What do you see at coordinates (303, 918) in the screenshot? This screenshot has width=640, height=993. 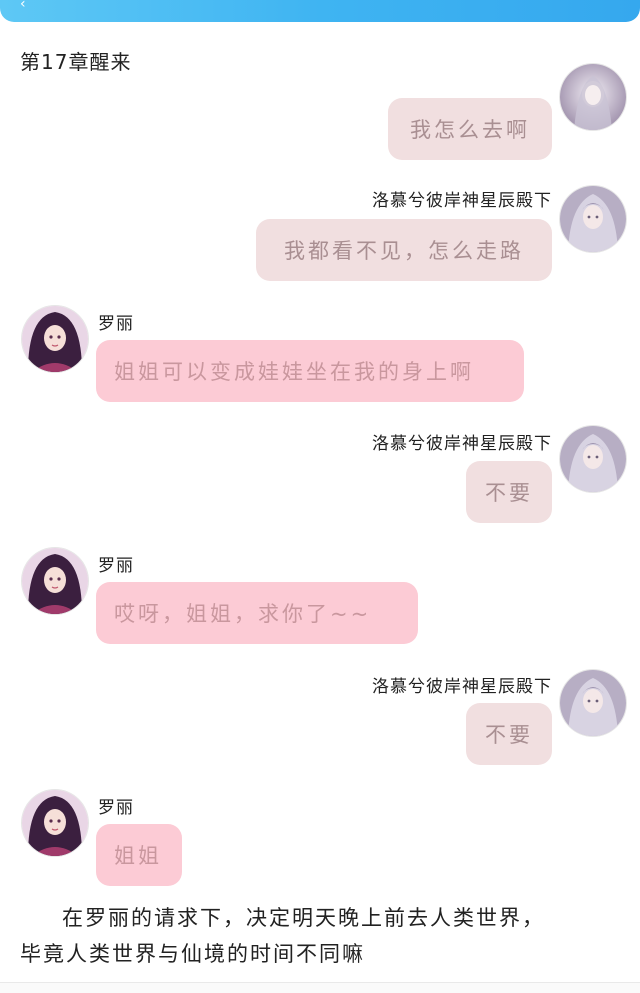 I see `narration-line-1: 在罗丽的请求下，决定明天晚上前去人类世界，` at bounding box center [303, 918].